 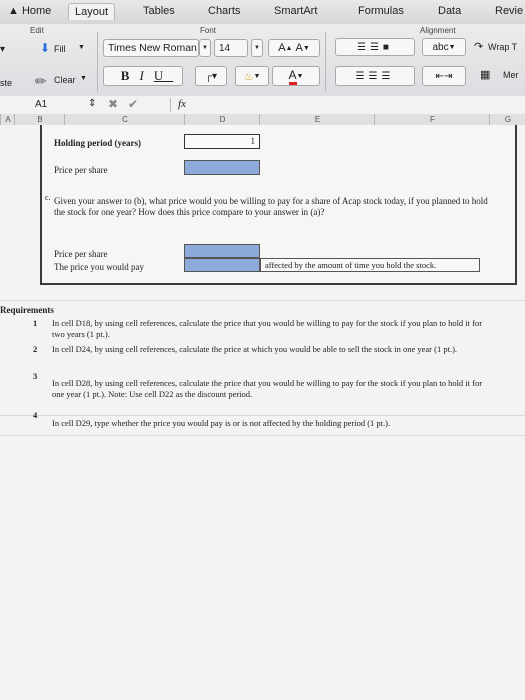 I want to click on align-horizontal-buttons: ☰☰☰, so click(x=375, y=76).